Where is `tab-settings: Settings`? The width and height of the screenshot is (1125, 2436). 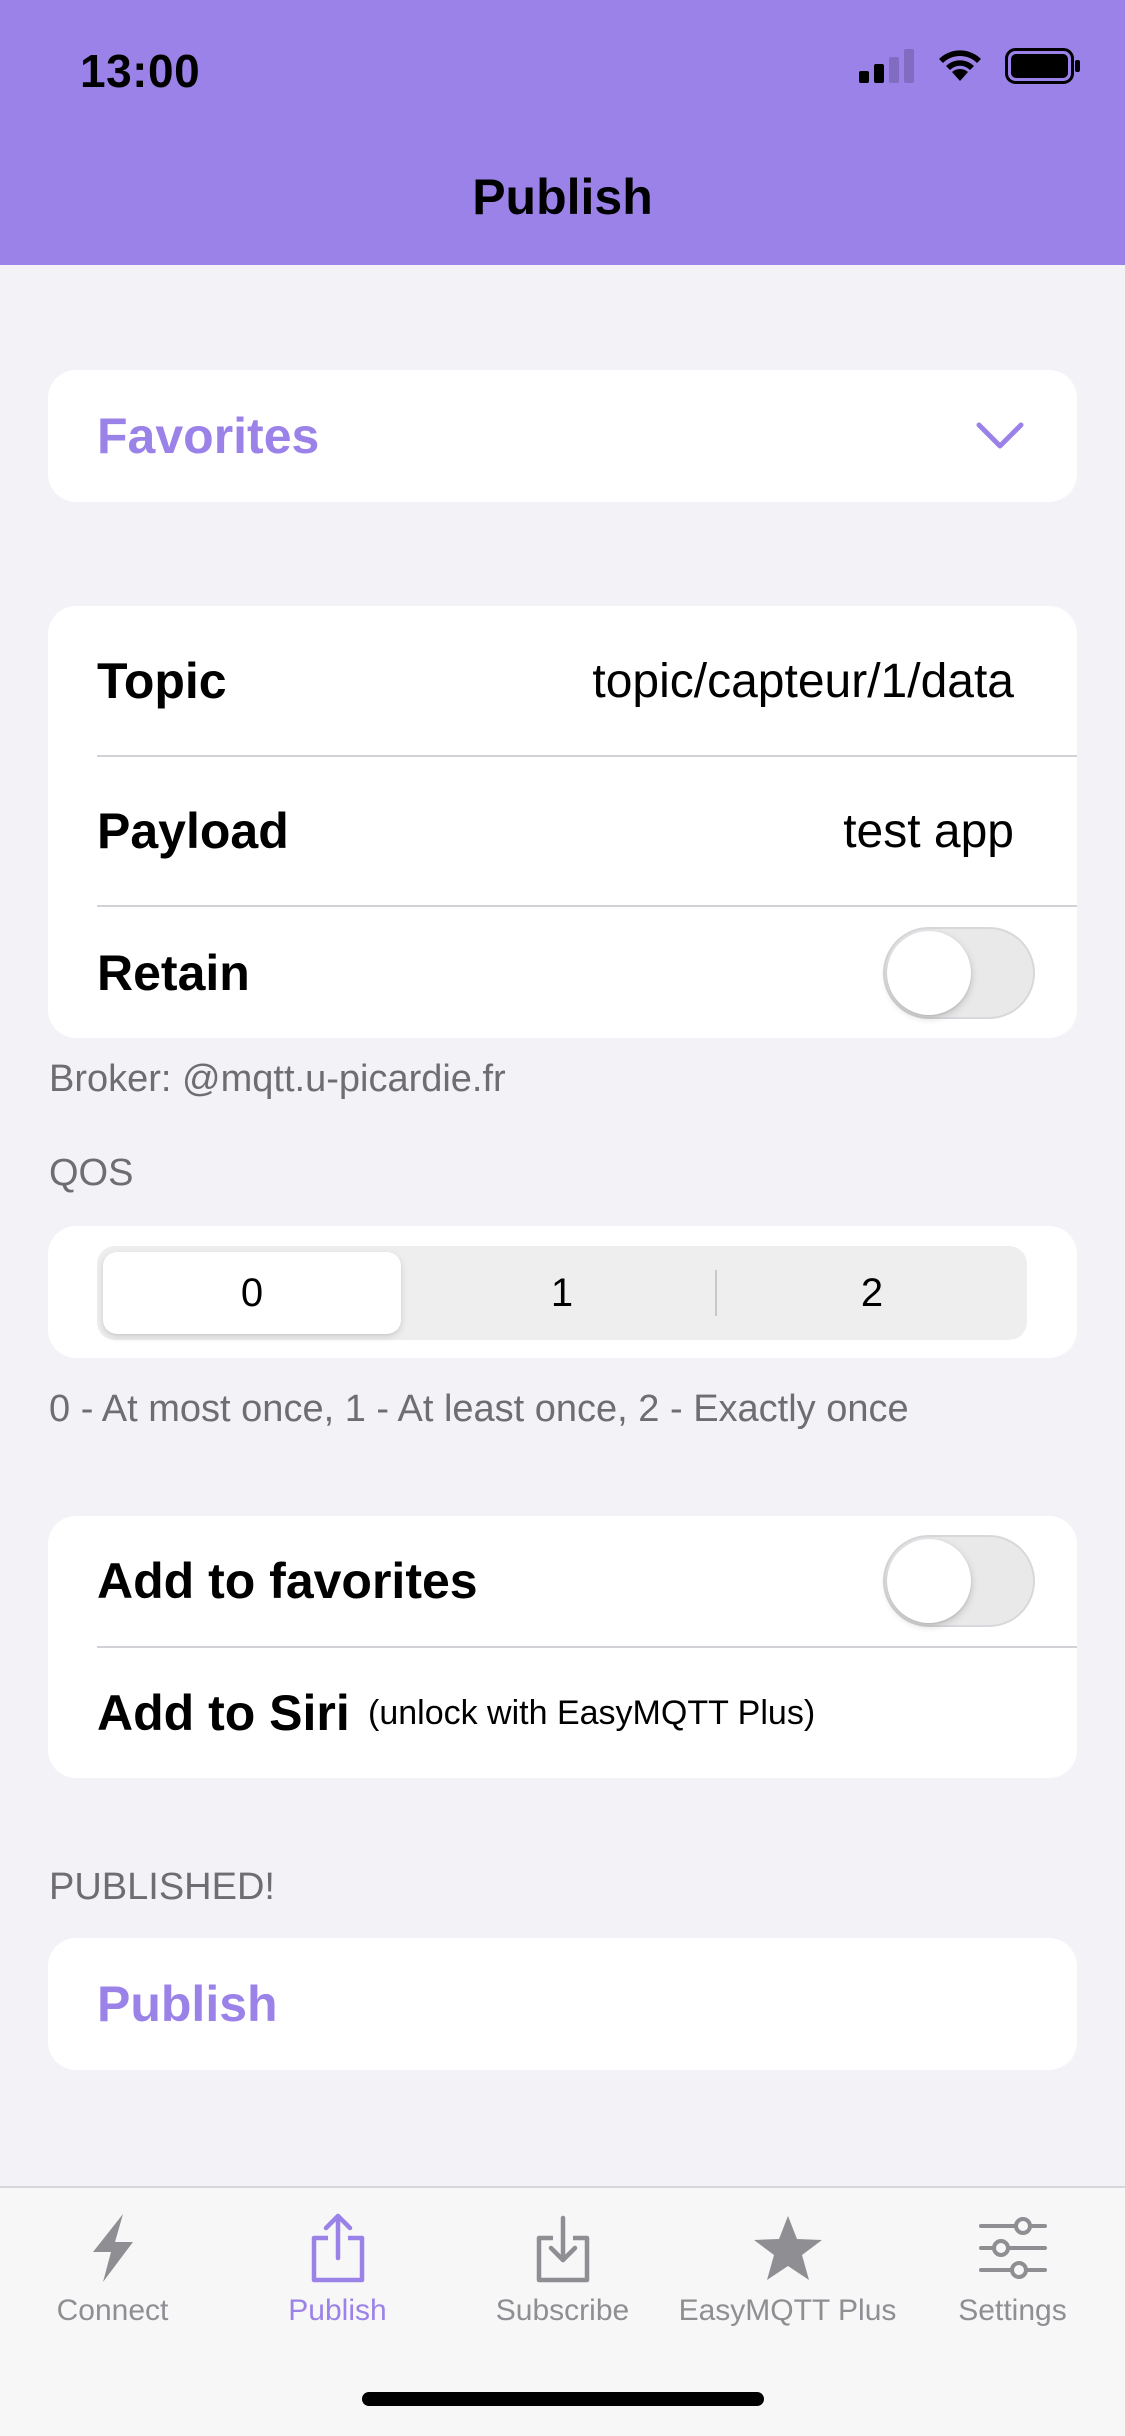 tab-settings: Settings is located at coordinates (1012, 2270).